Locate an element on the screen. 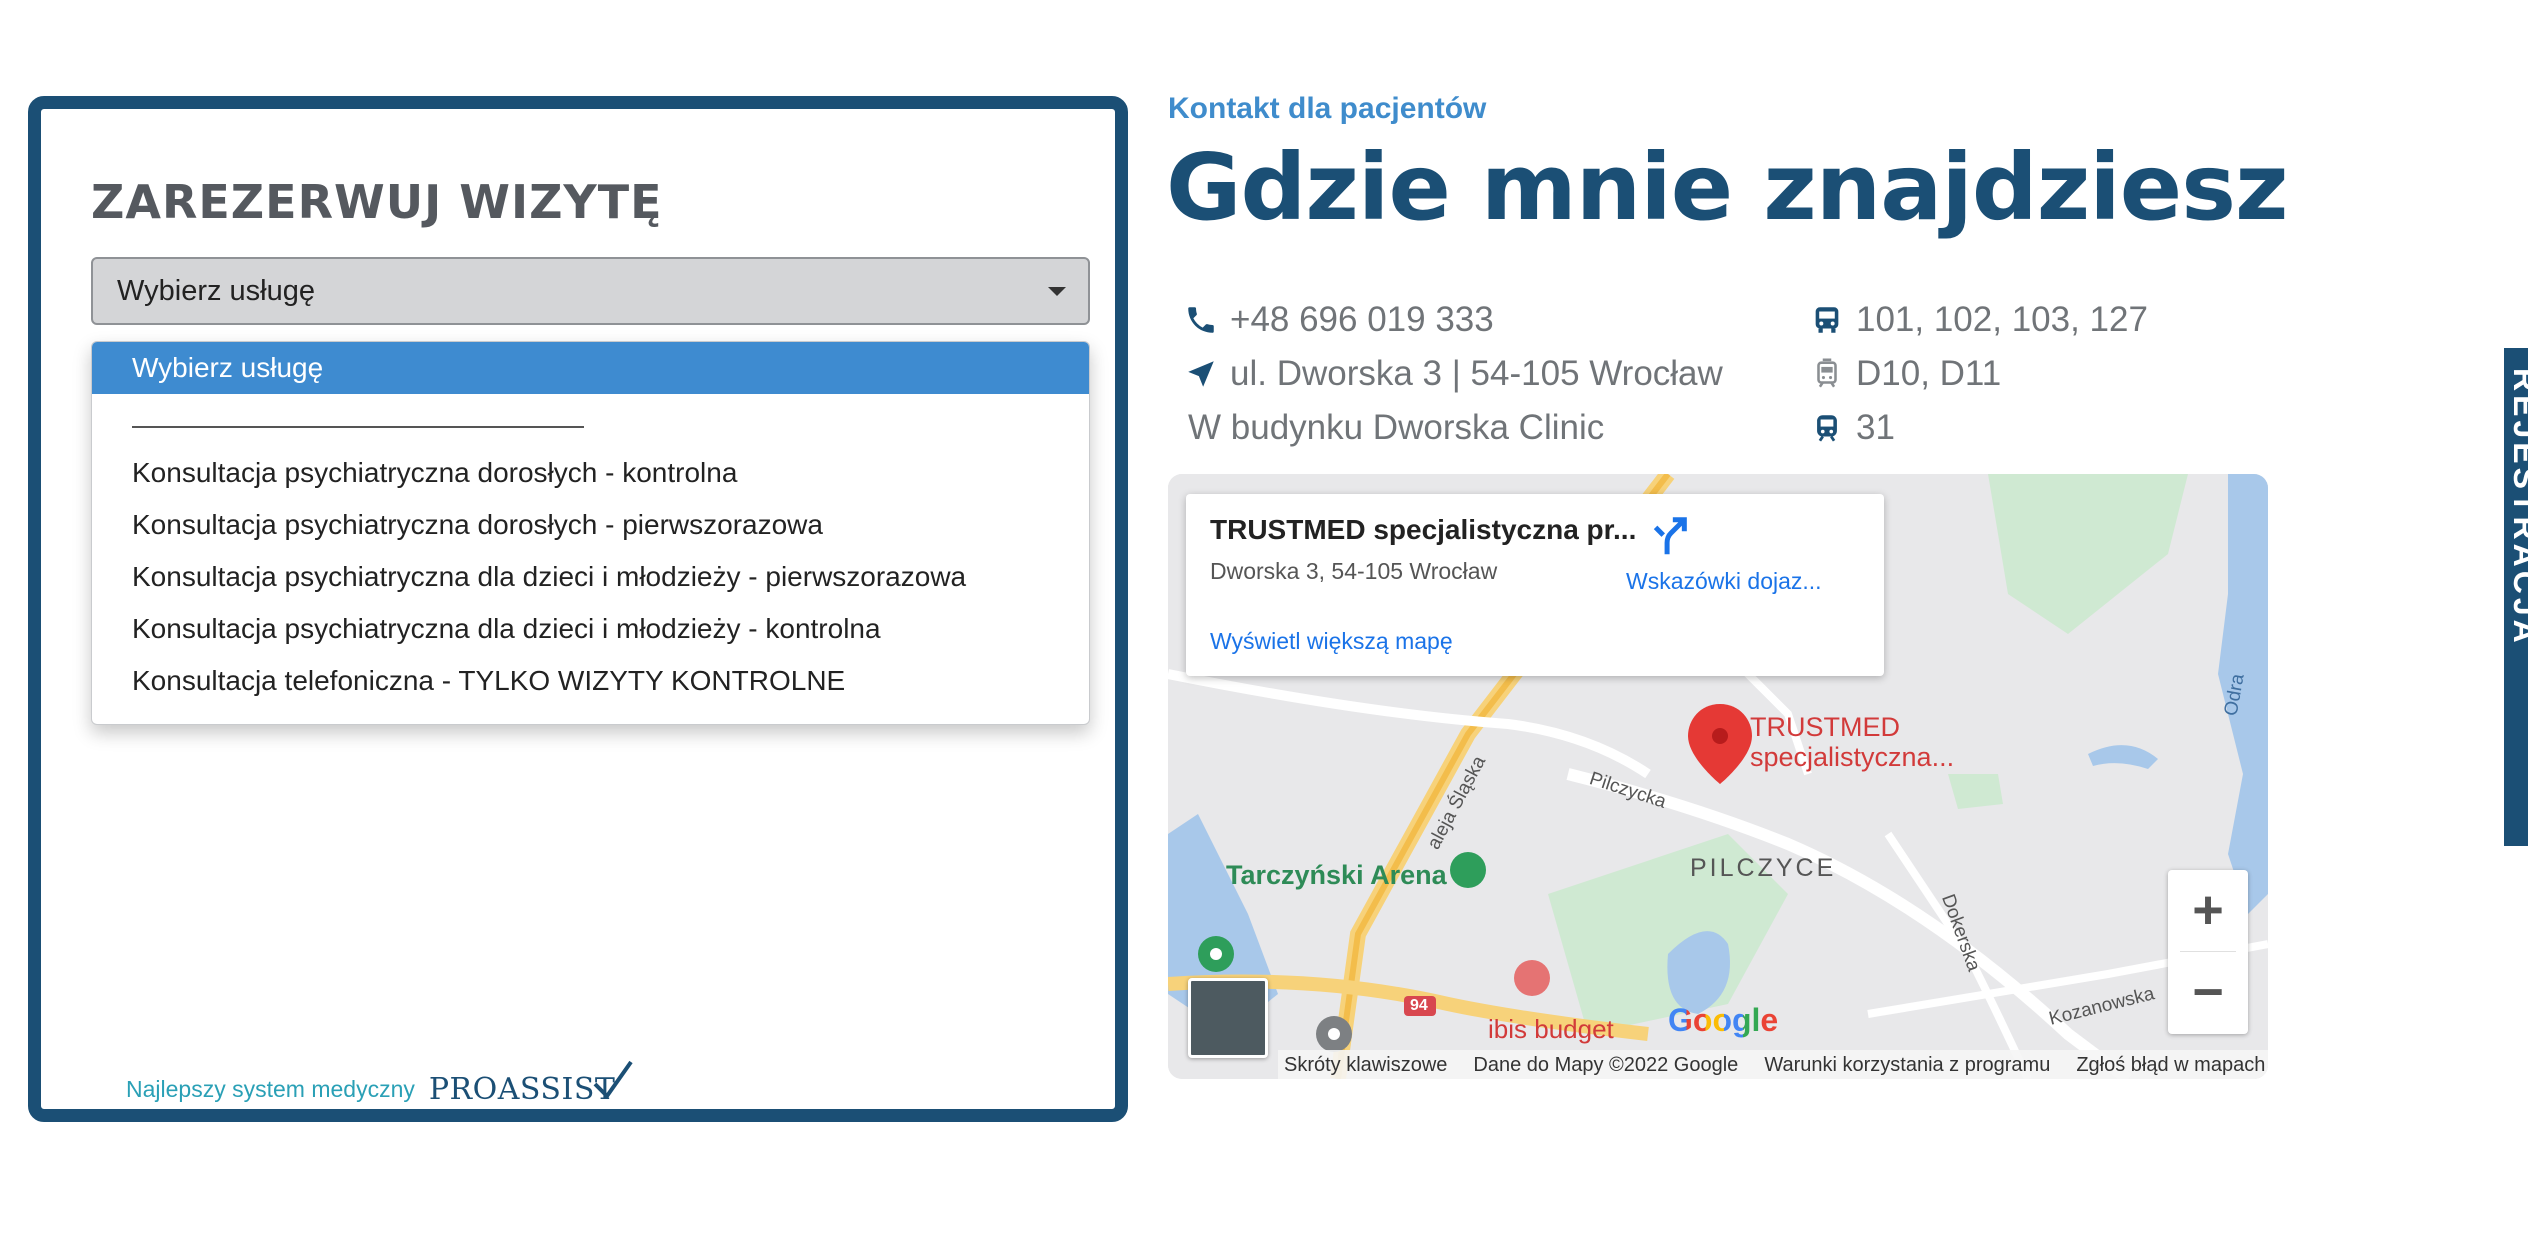 This screenshot has height=1251, width=2528. satellite-toggle is located at coordinates (1228, 1018).